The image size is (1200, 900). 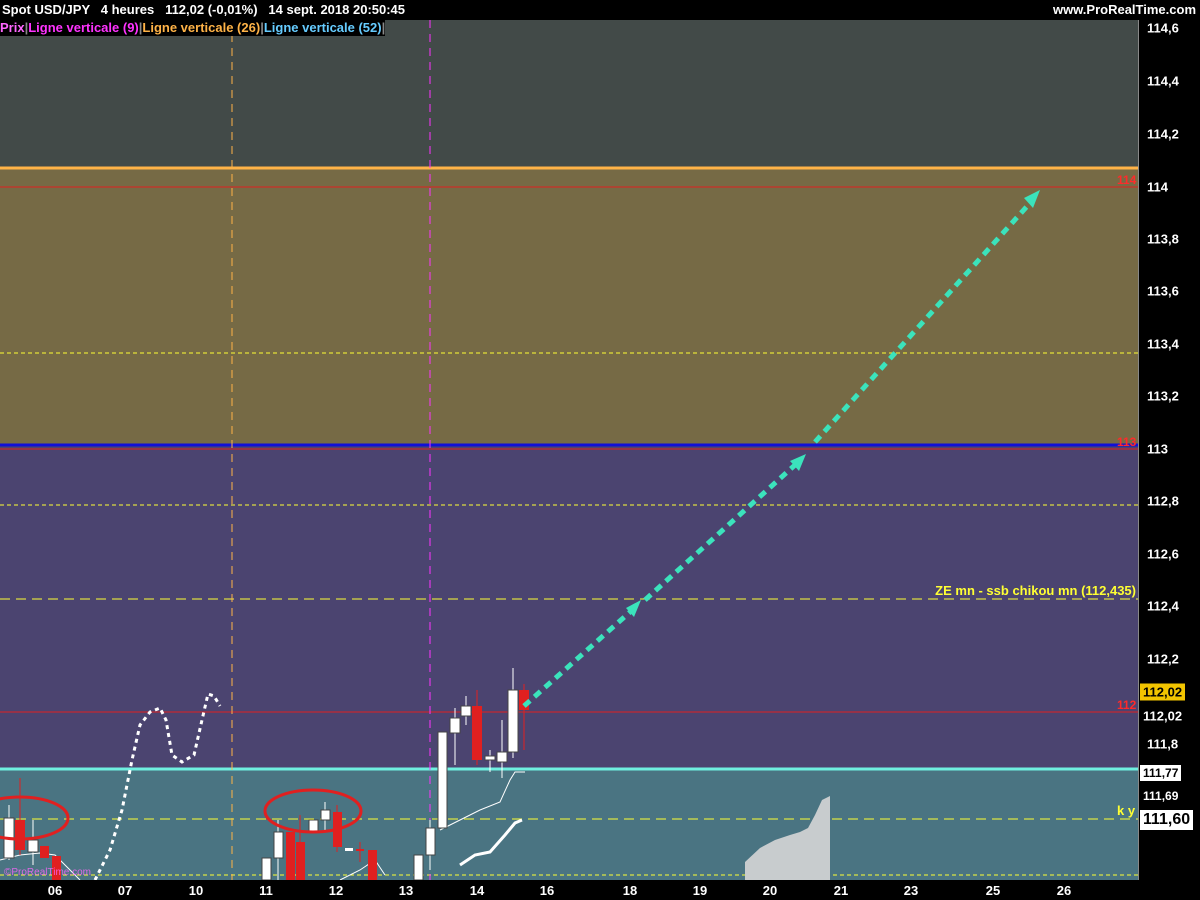 I want to click on y-tick: 112,2, so click(x=1163, y=659).